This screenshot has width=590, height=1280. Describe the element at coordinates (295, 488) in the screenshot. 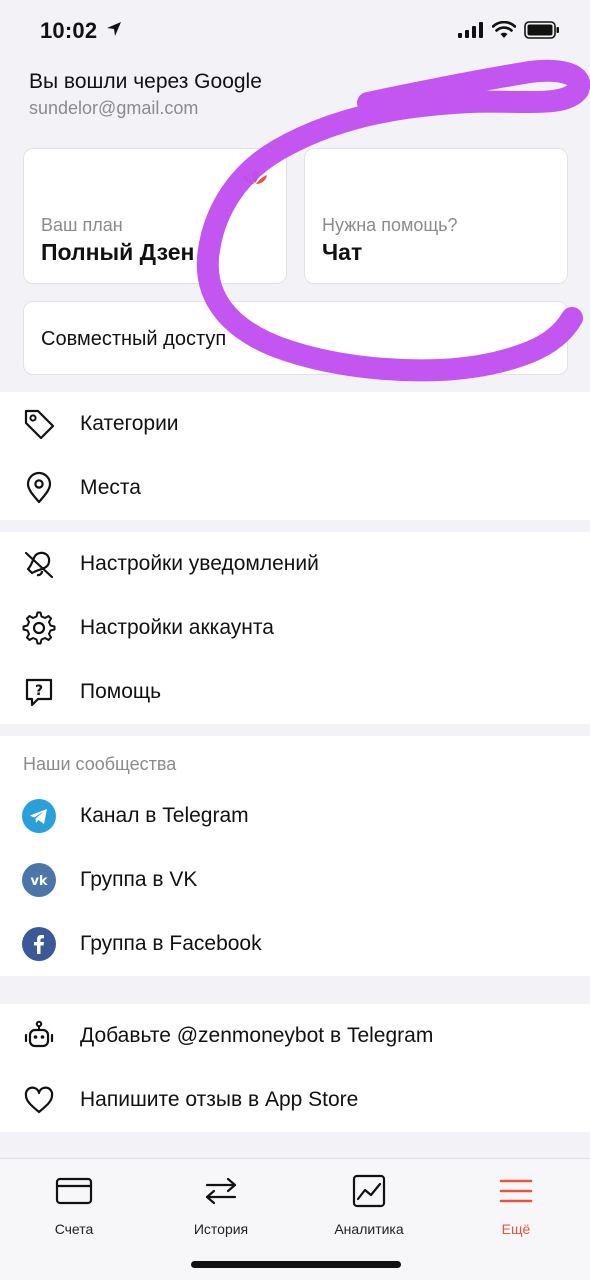

I see `menu-item-places: Места` at that location.